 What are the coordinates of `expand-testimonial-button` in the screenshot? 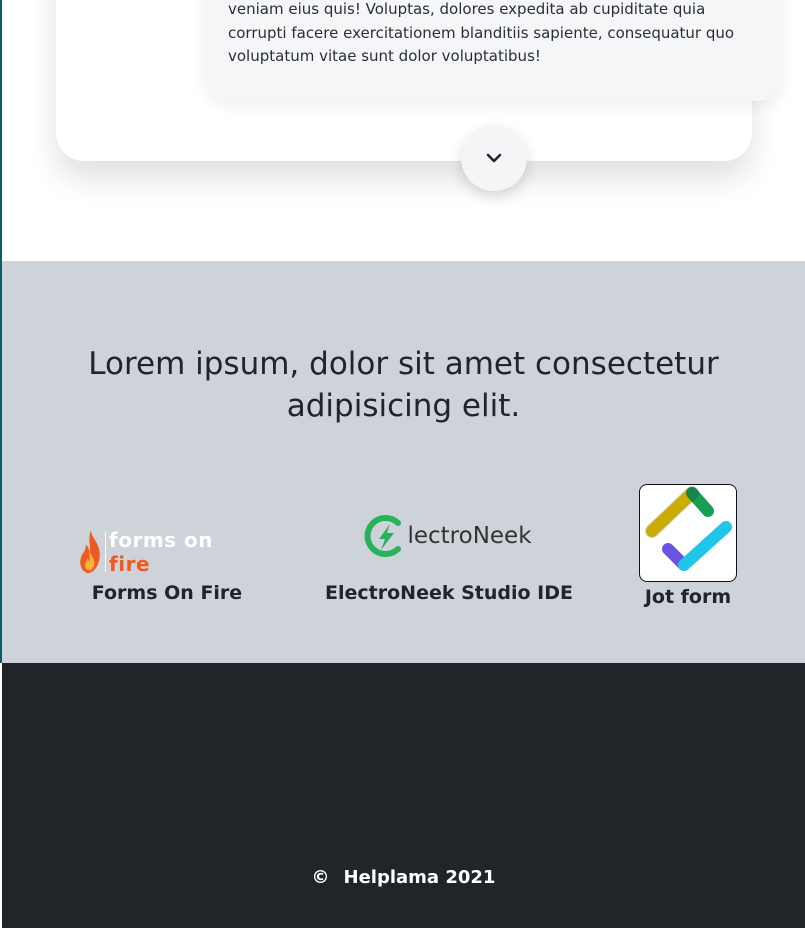 It's located at (494, 158).